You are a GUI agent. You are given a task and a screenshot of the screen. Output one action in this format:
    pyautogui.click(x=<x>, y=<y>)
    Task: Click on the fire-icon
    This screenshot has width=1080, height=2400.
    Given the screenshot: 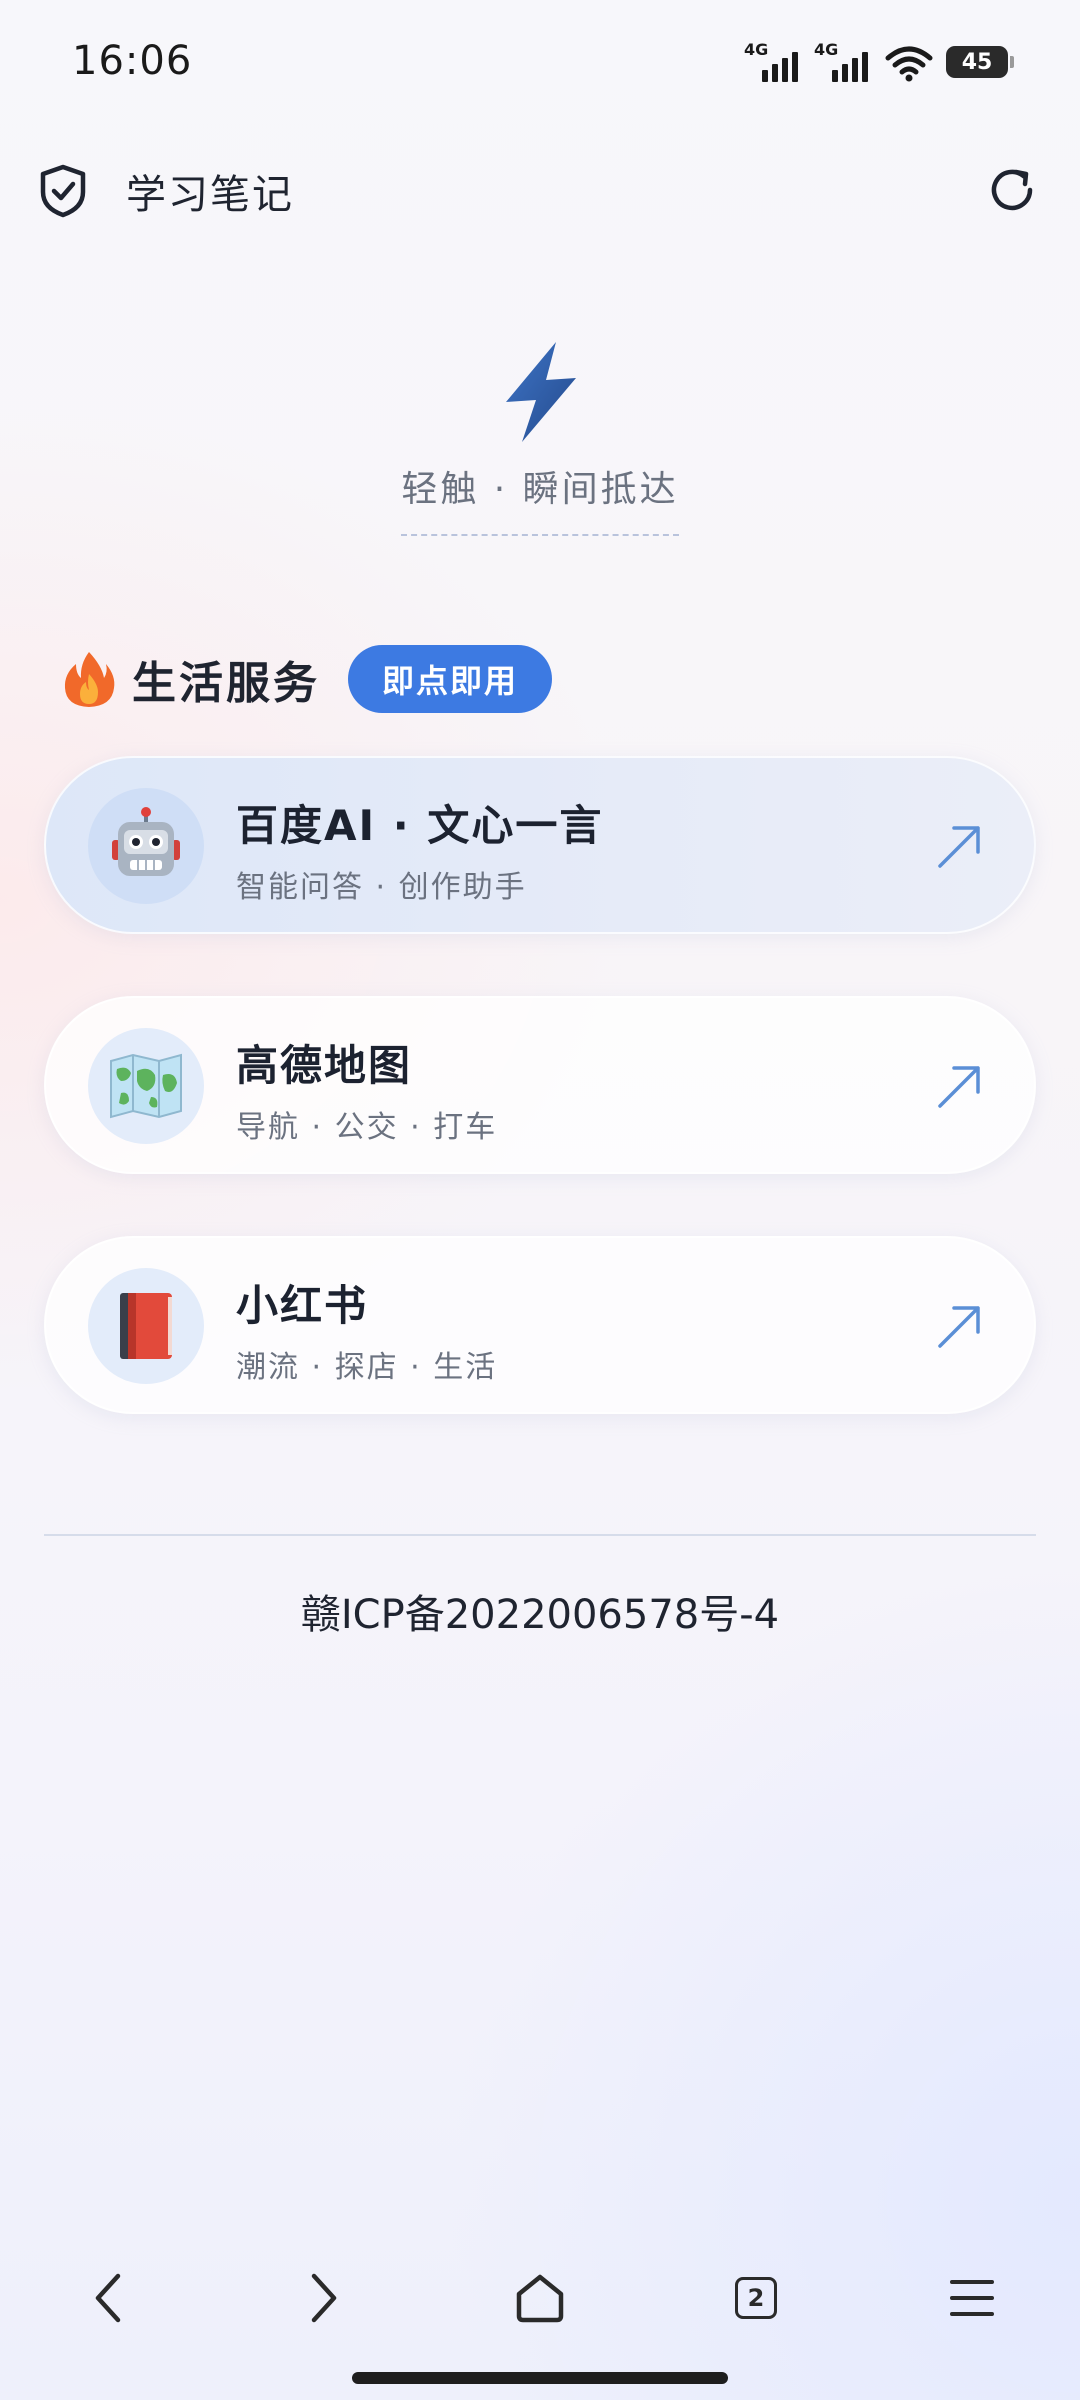 What is the action you would take?
    pyautogui.click(x=89, y=679)
    